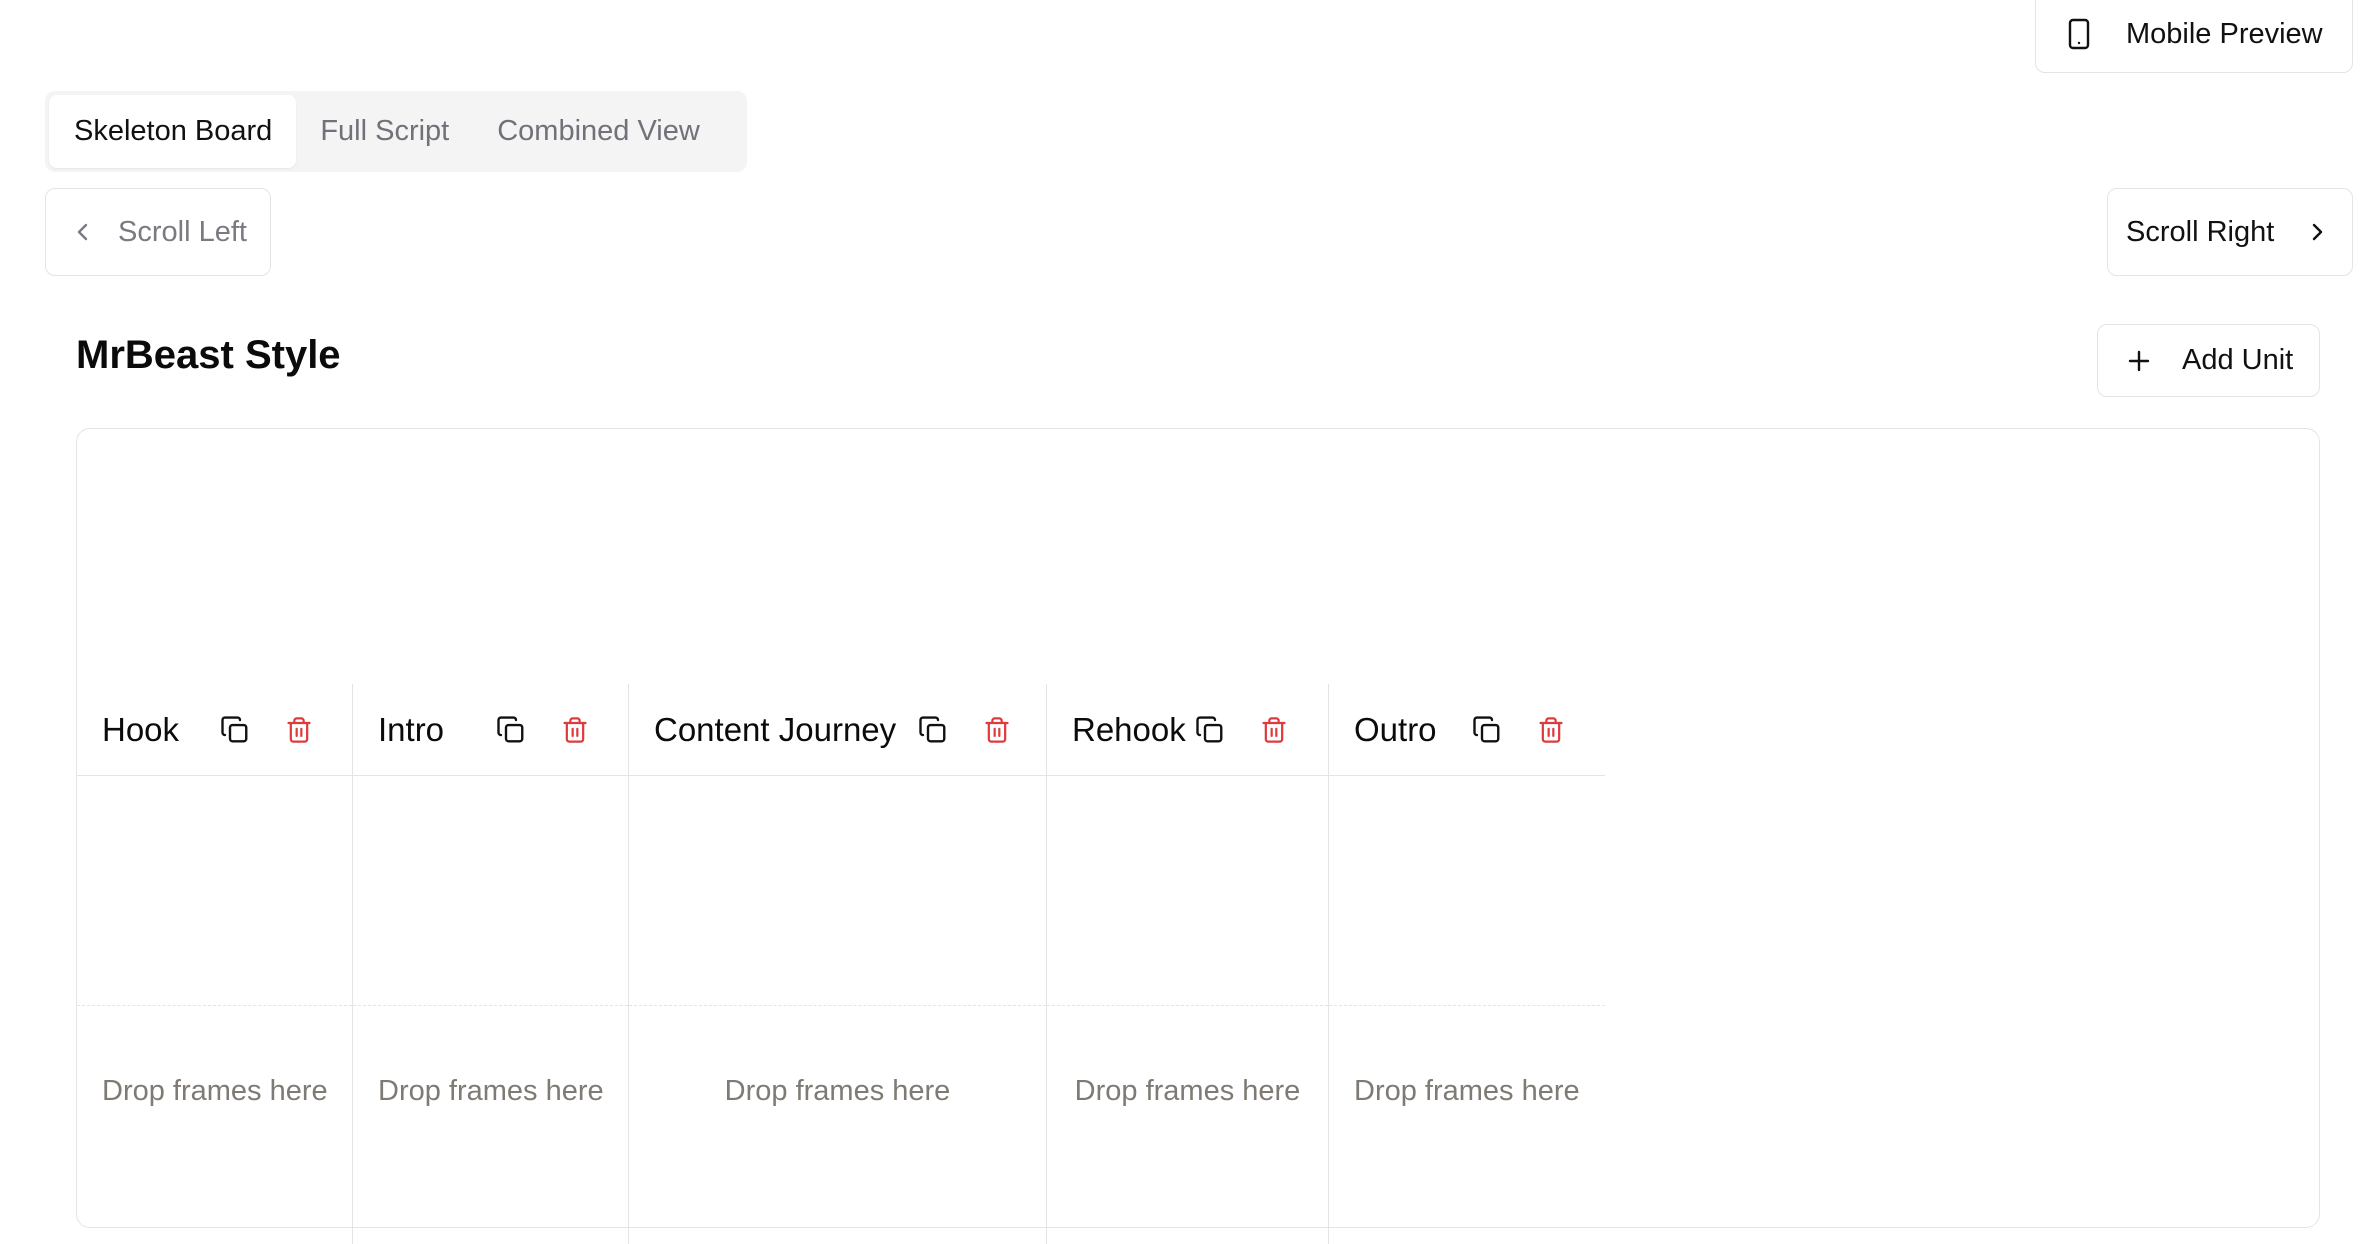 The image size is (2364, 1244). I want to click on mobile-preview-button: Mobile Preview, so click(2194, 36).